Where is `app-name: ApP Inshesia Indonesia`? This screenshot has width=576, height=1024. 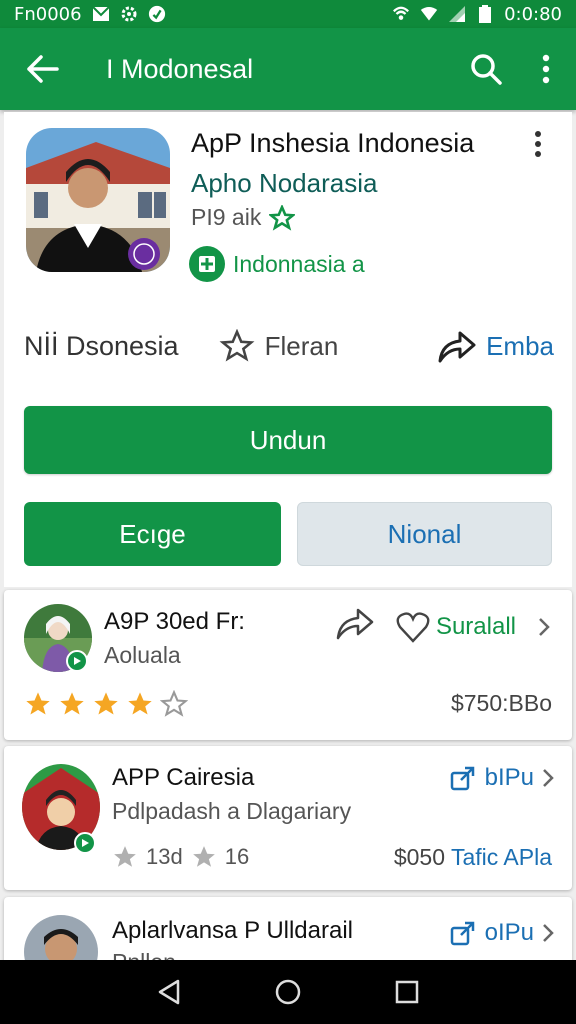
app-name: ApP Inshesia Indonesia is located at coordinates (333, 143).